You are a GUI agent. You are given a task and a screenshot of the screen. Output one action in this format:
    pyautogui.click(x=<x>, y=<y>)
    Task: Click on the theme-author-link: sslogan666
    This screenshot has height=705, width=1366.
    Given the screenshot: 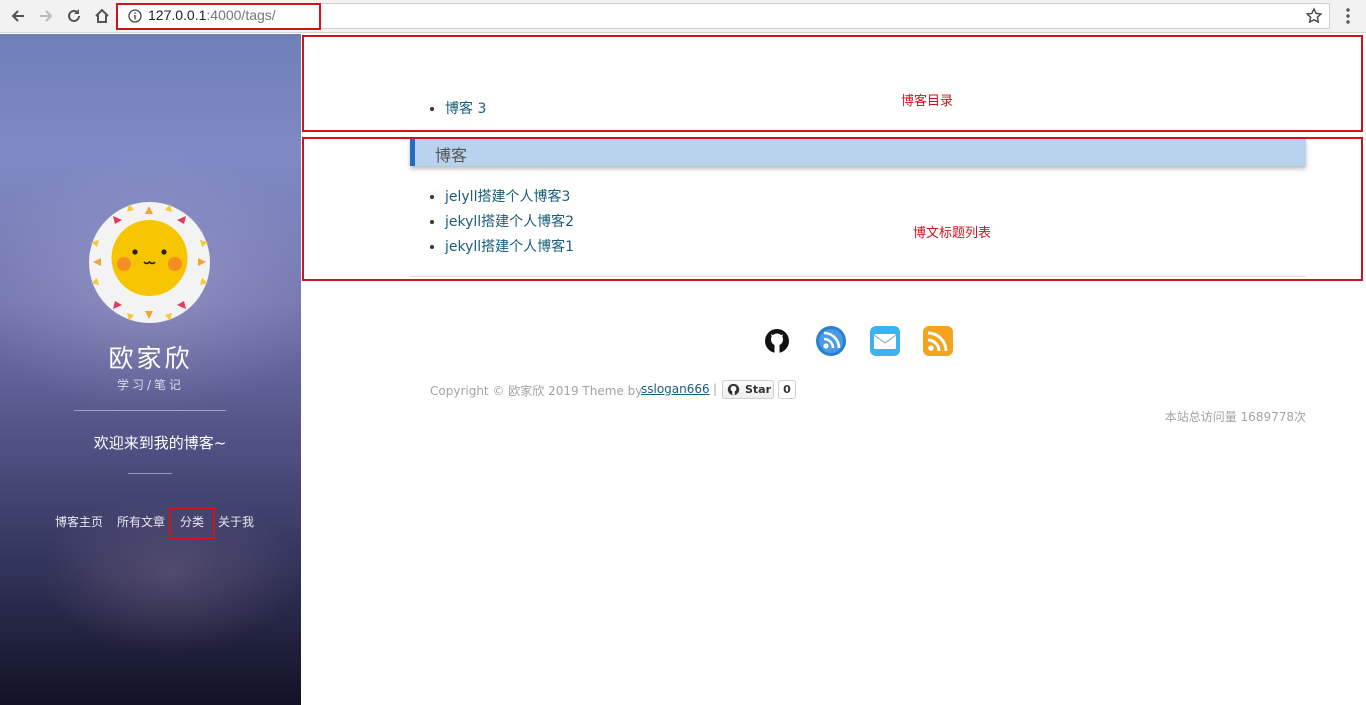 What is the action you would take?
    pyautogui.click(x=675, y=389)
    